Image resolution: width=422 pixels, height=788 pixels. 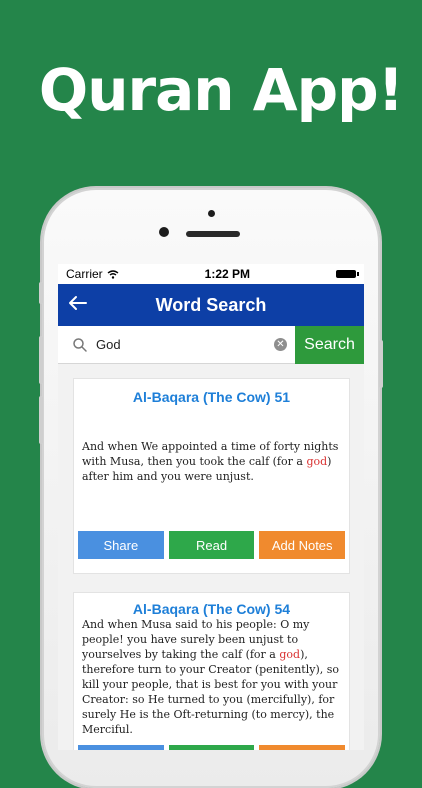 What do you see at coordinates (113, 274) in the screenshot?
I see `wifi-icon` at bounding box center [113, 274].